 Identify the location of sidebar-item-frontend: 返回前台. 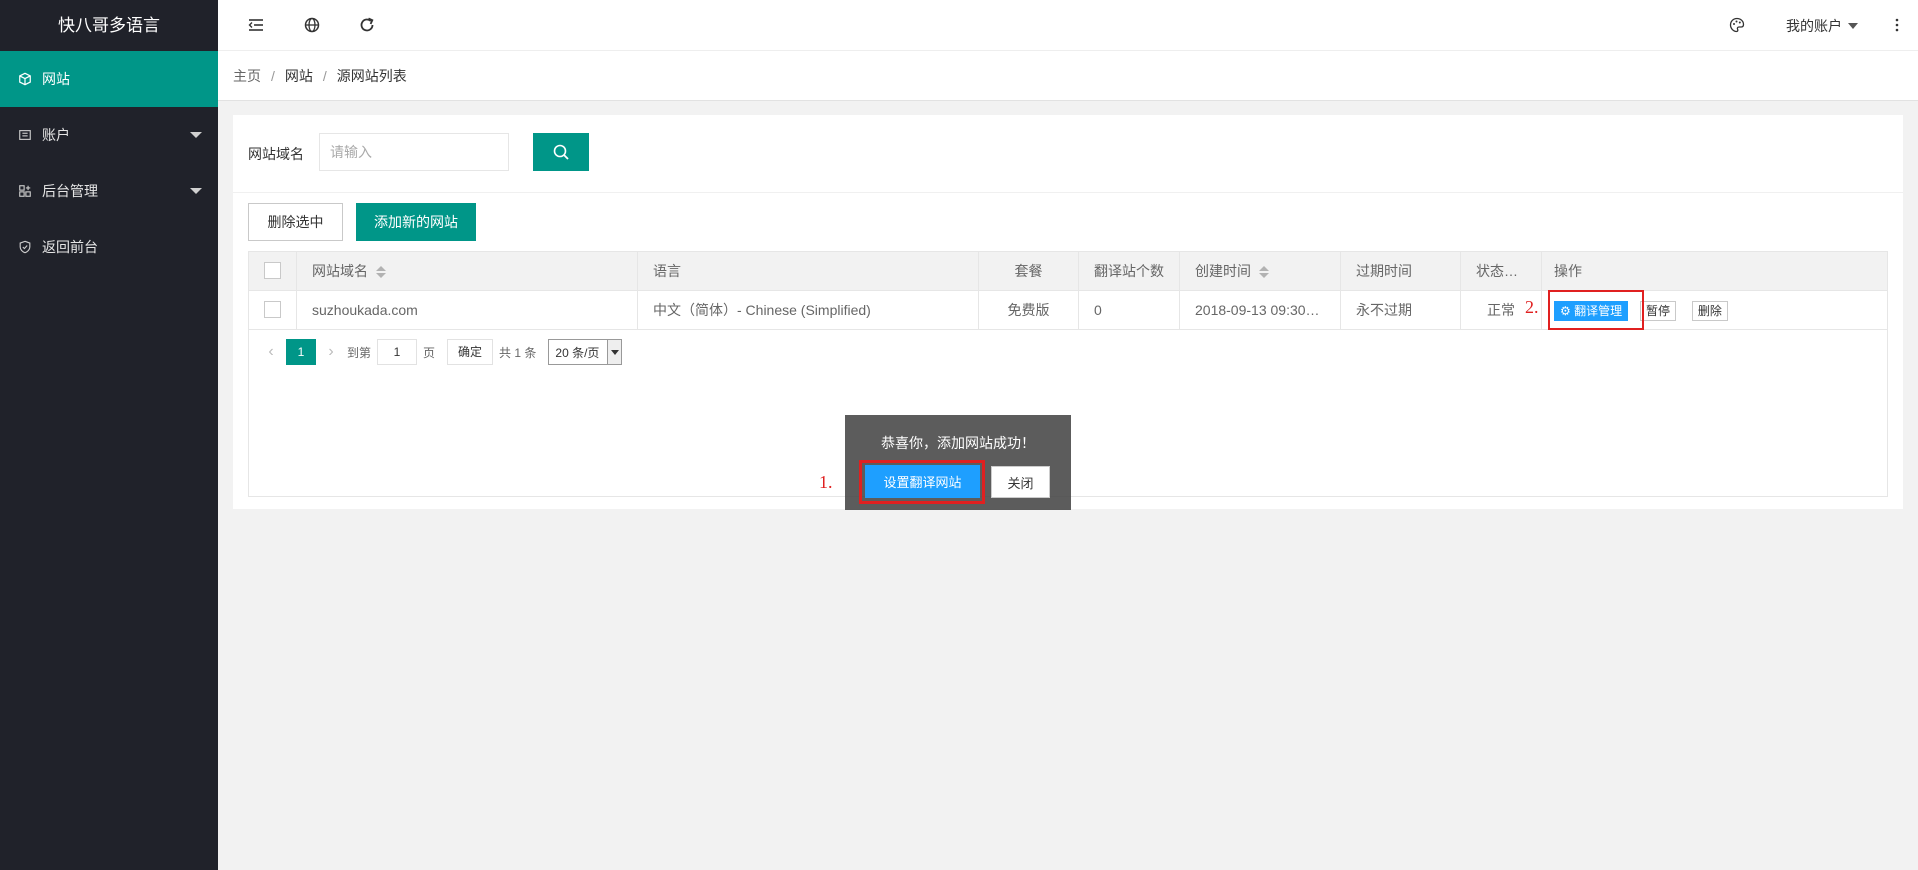
(109, 247).